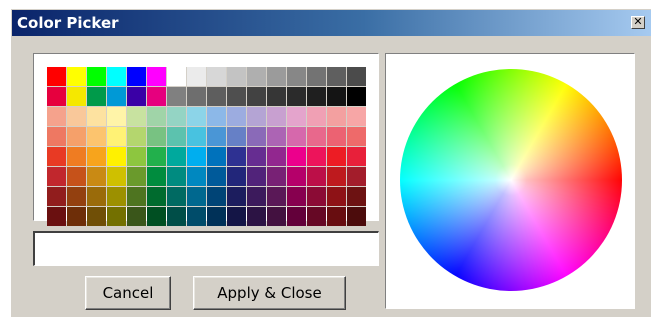  I want to click on cancel-button: Cancel, so click(128, 293).